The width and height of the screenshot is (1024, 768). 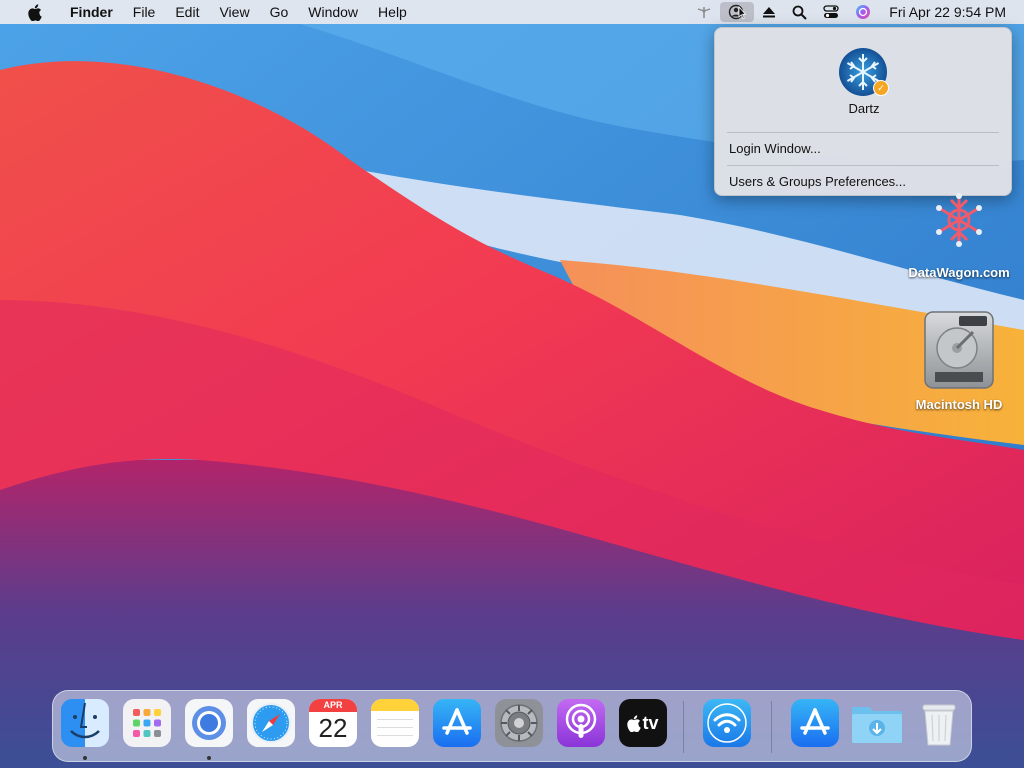 I want to click on hard-drive-icon, so click(x=959, y=350).